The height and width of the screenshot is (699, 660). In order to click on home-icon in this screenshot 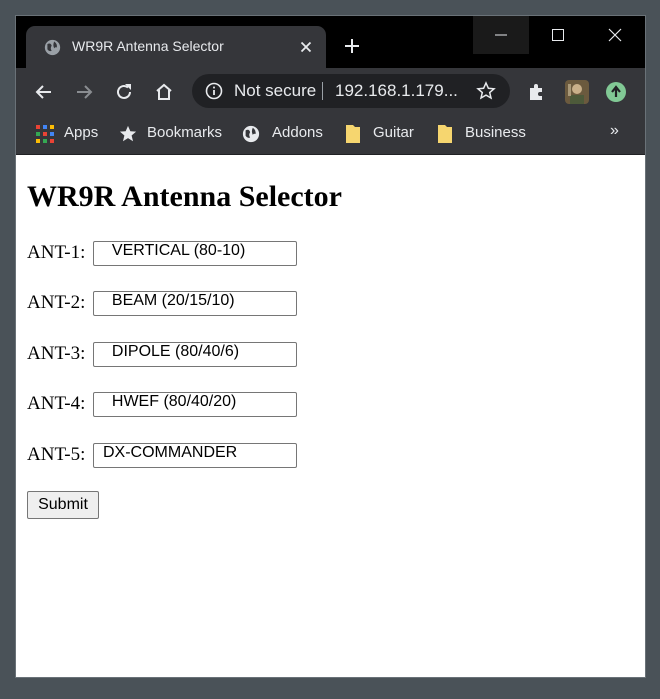, I will do `click(164, 92)`.